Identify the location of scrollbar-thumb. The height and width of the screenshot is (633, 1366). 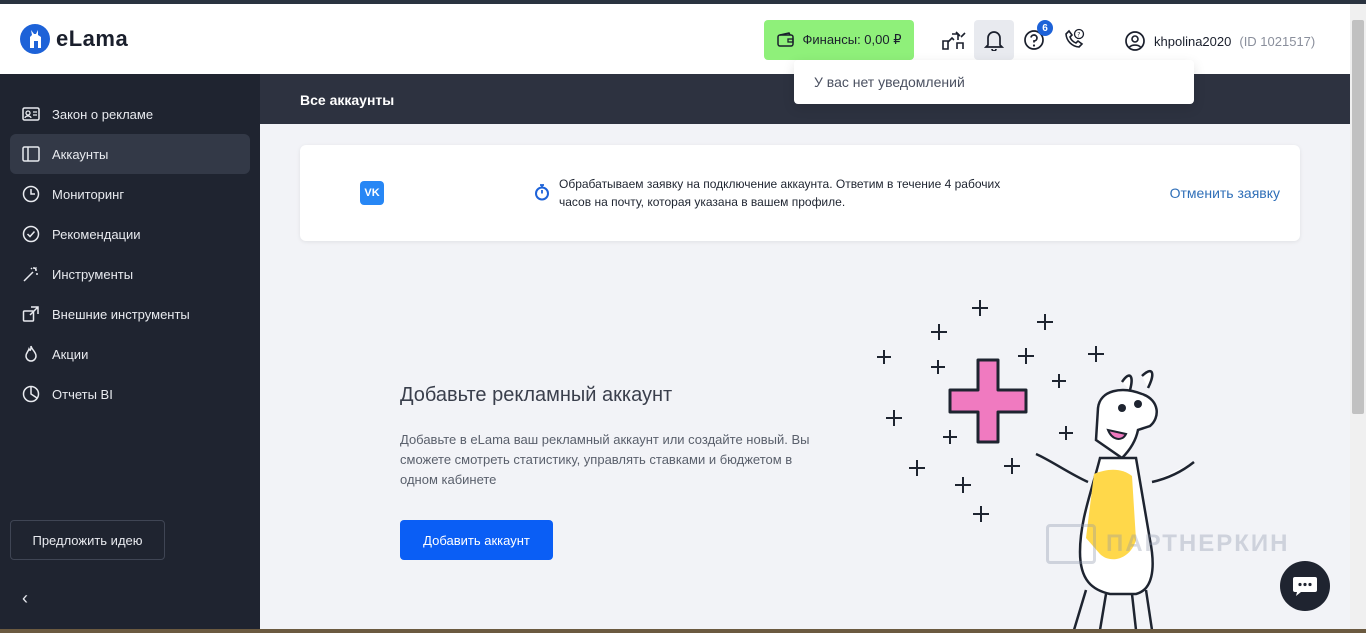
(1358, 217).